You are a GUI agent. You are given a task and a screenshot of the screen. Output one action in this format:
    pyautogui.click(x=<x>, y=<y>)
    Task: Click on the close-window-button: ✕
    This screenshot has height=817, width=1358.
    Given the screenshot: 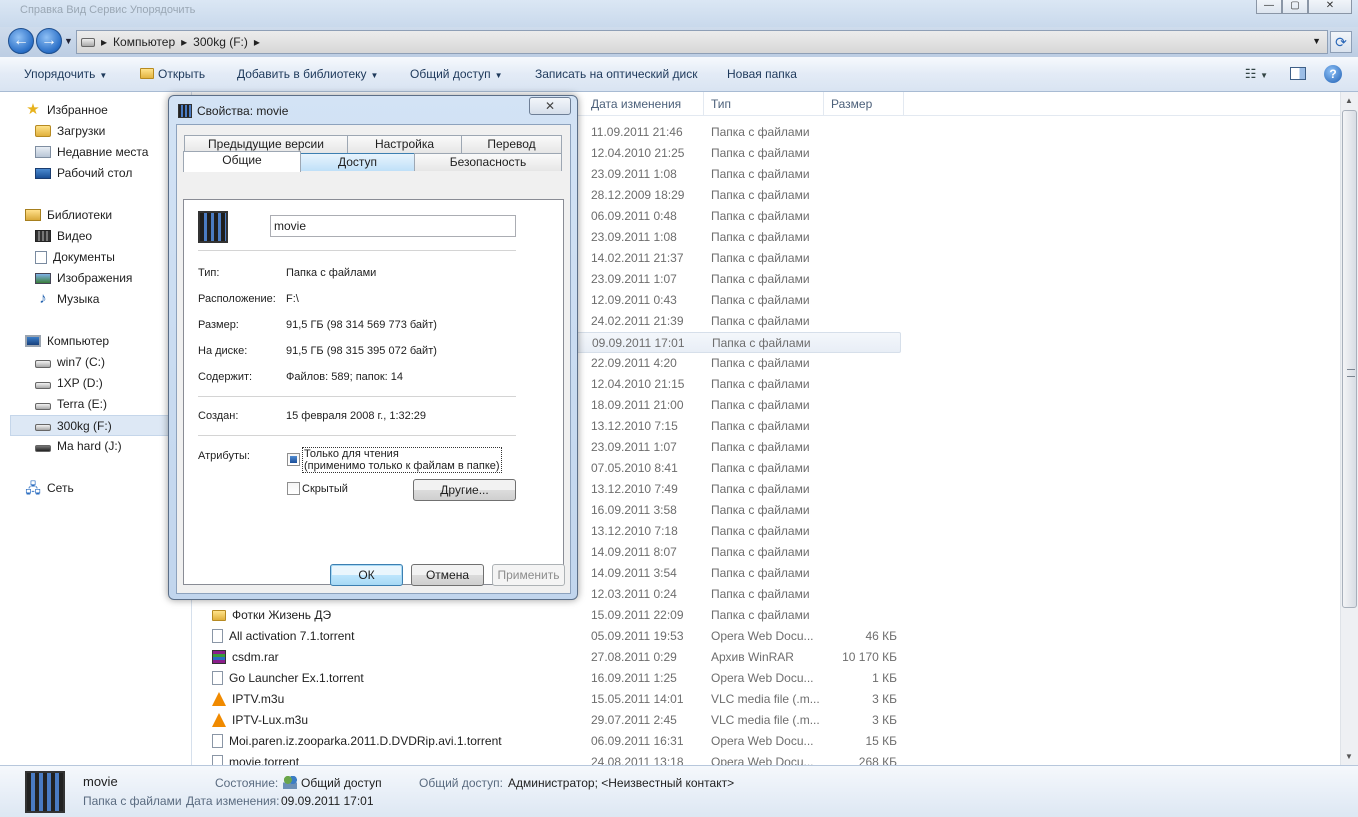 What is the action you would take?
    pyautogui.click(x=1330, y=7)
    